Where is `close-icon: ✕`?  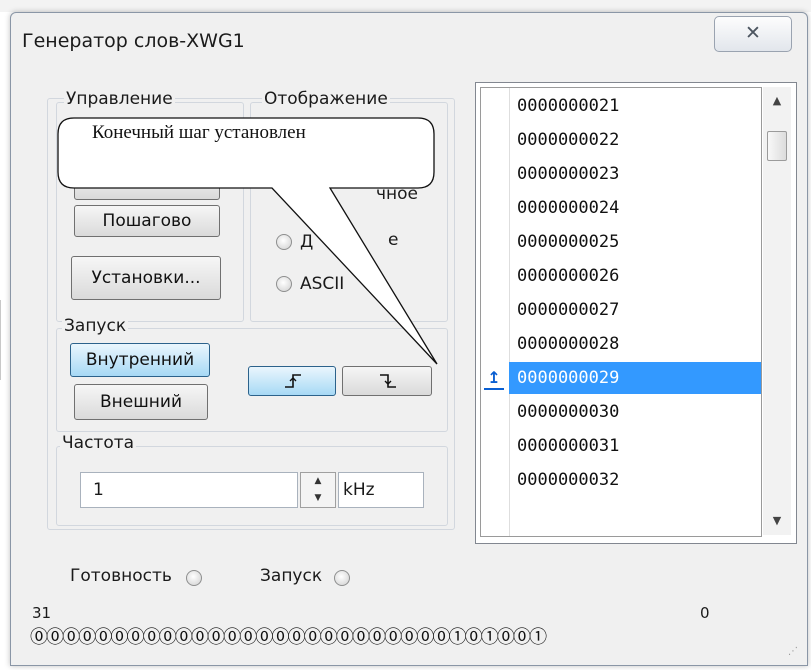
close-icon: ✕ is located at coordinates (753, 33).